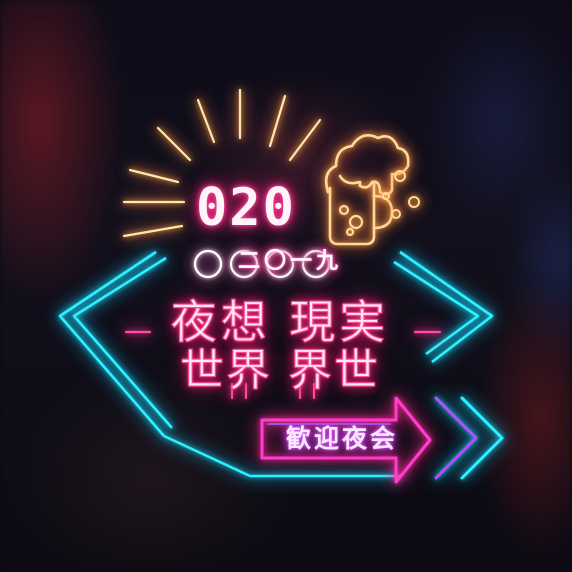  I want to click on year-digits: 020, so click(246, 208).